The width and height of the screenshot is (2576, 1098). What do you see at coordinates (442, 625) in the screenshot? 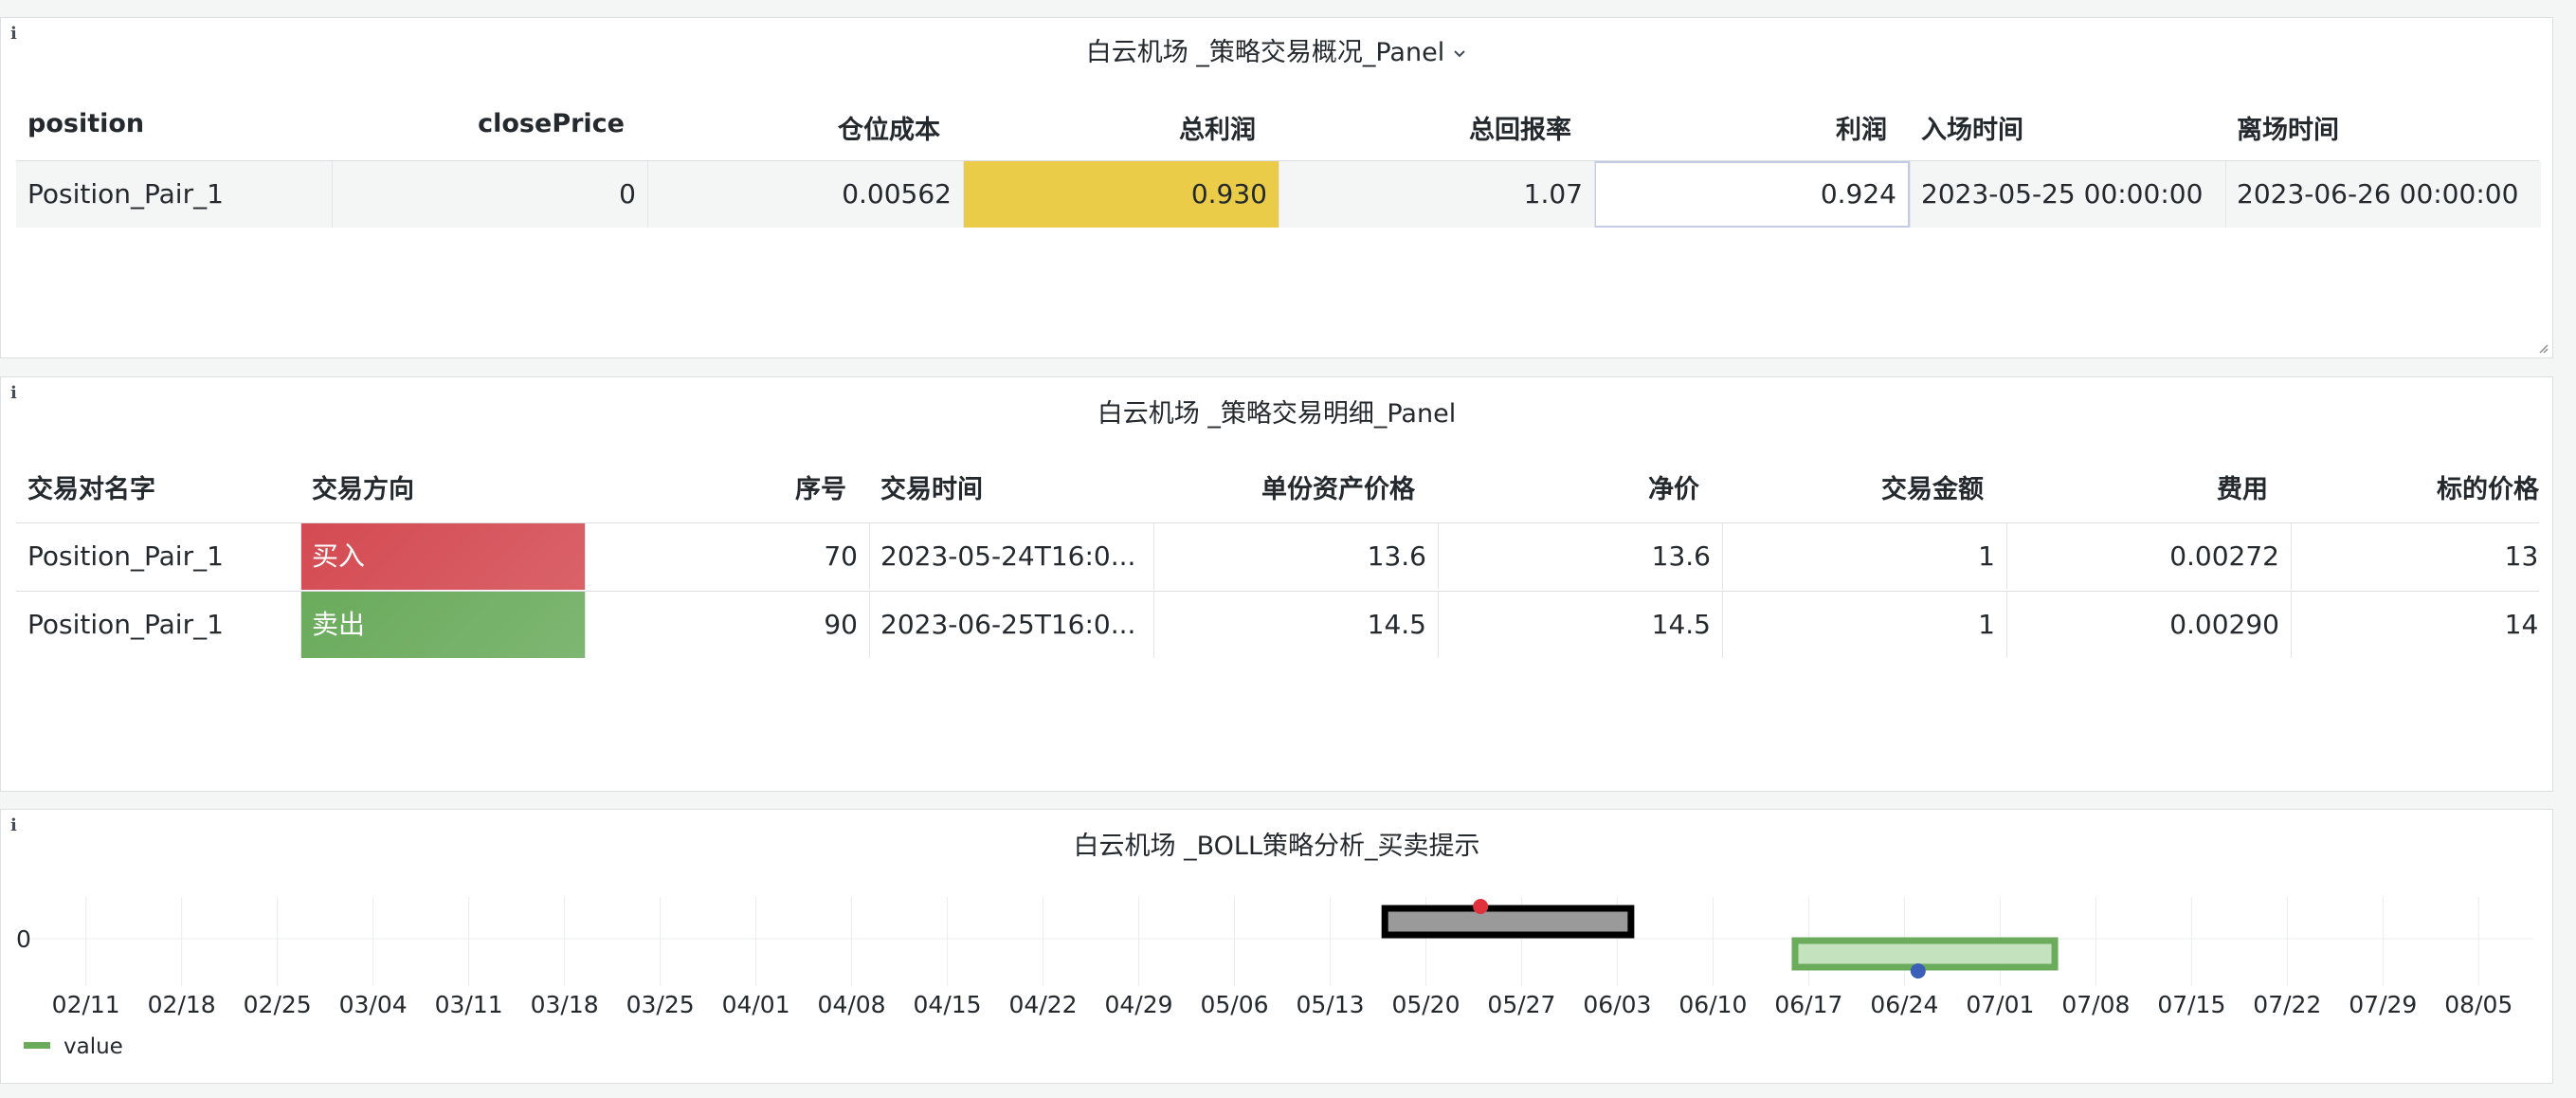
I see `trade-direction-cell: 卖出` at bounding box center [442, 625].